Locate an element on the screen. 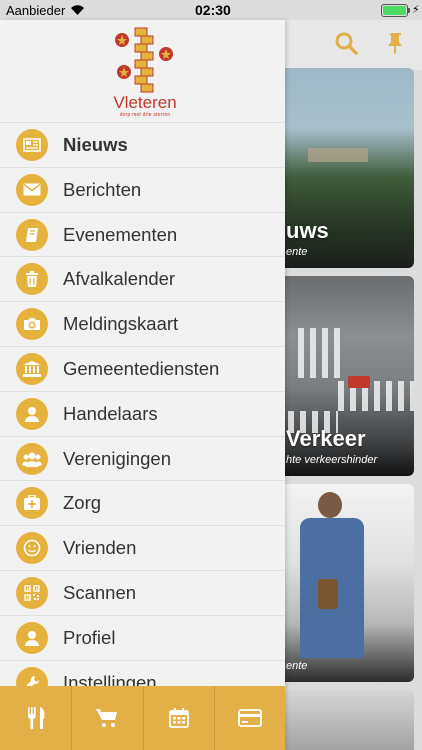 The width and height of the screenshot is (422, 750). menu-item-gemeentediensten: Gemeentediensten is located at coordinates (142, 368).